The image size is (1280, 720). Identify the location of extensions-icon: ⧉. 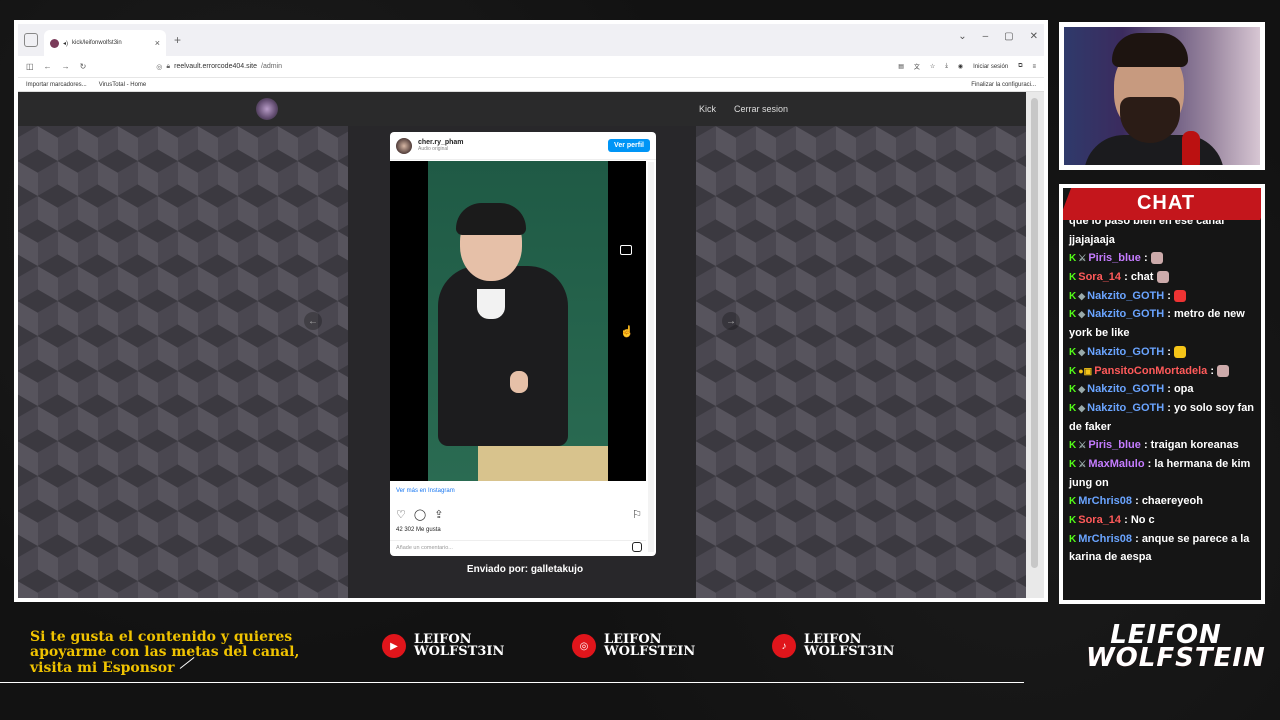
(1020, 66).